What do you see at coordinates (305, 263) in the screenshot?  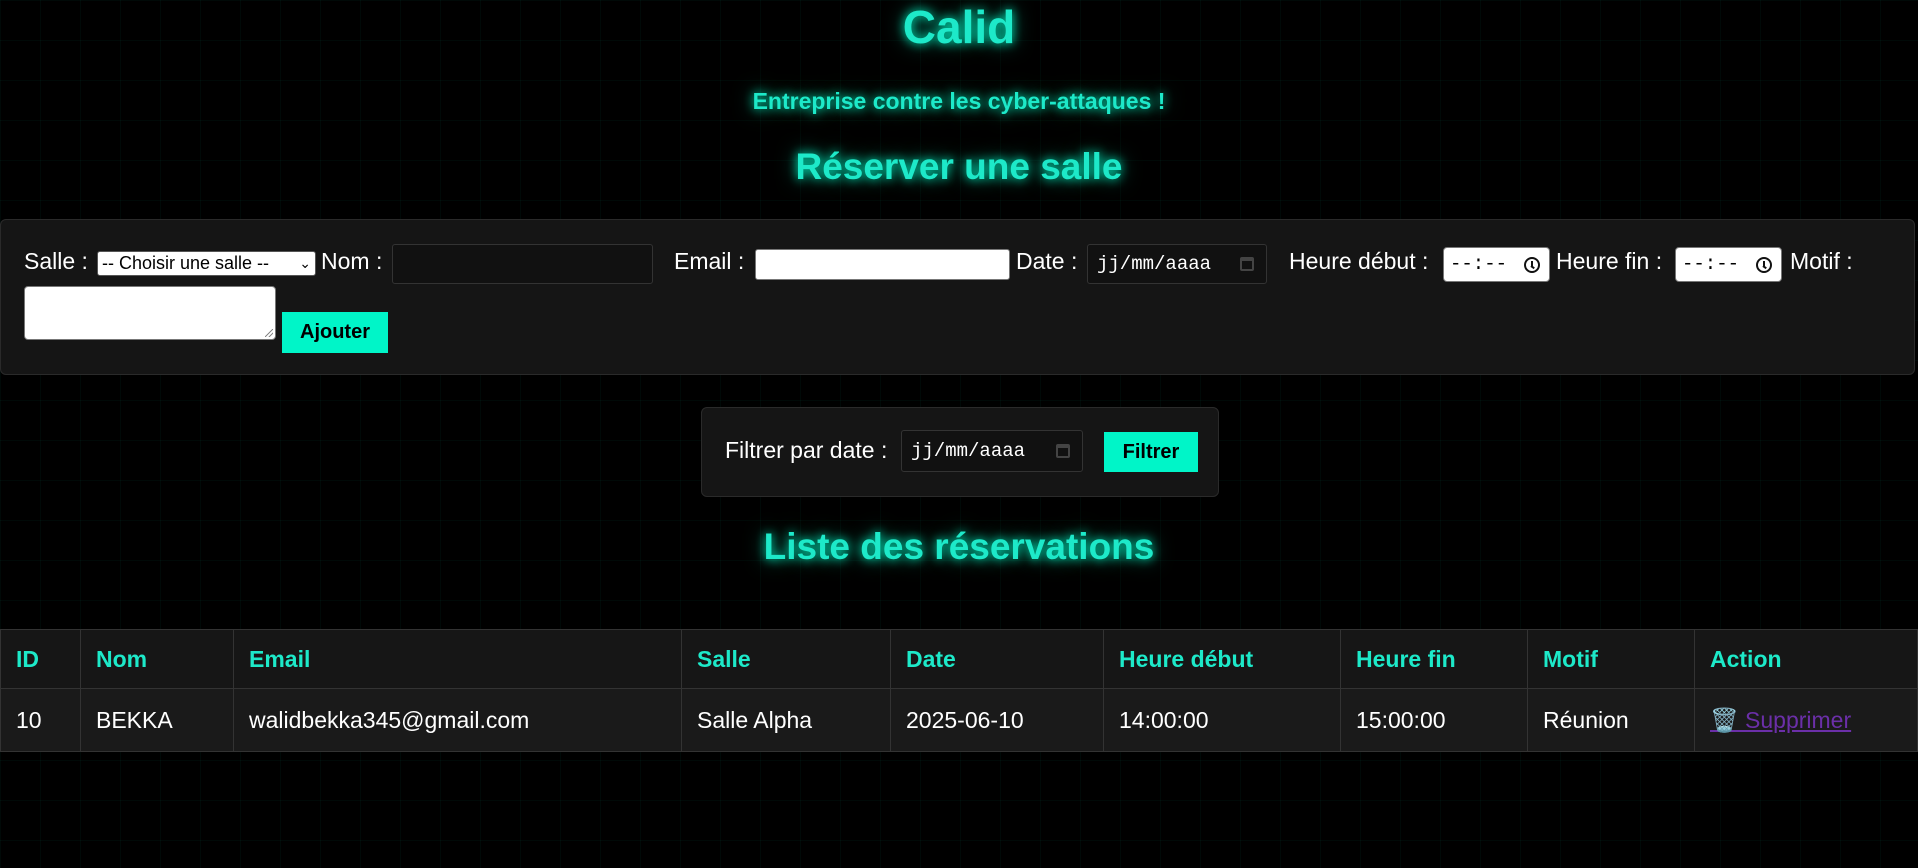 I see `chevron-down-icon: ⌄` at bounding box center [305, 263].